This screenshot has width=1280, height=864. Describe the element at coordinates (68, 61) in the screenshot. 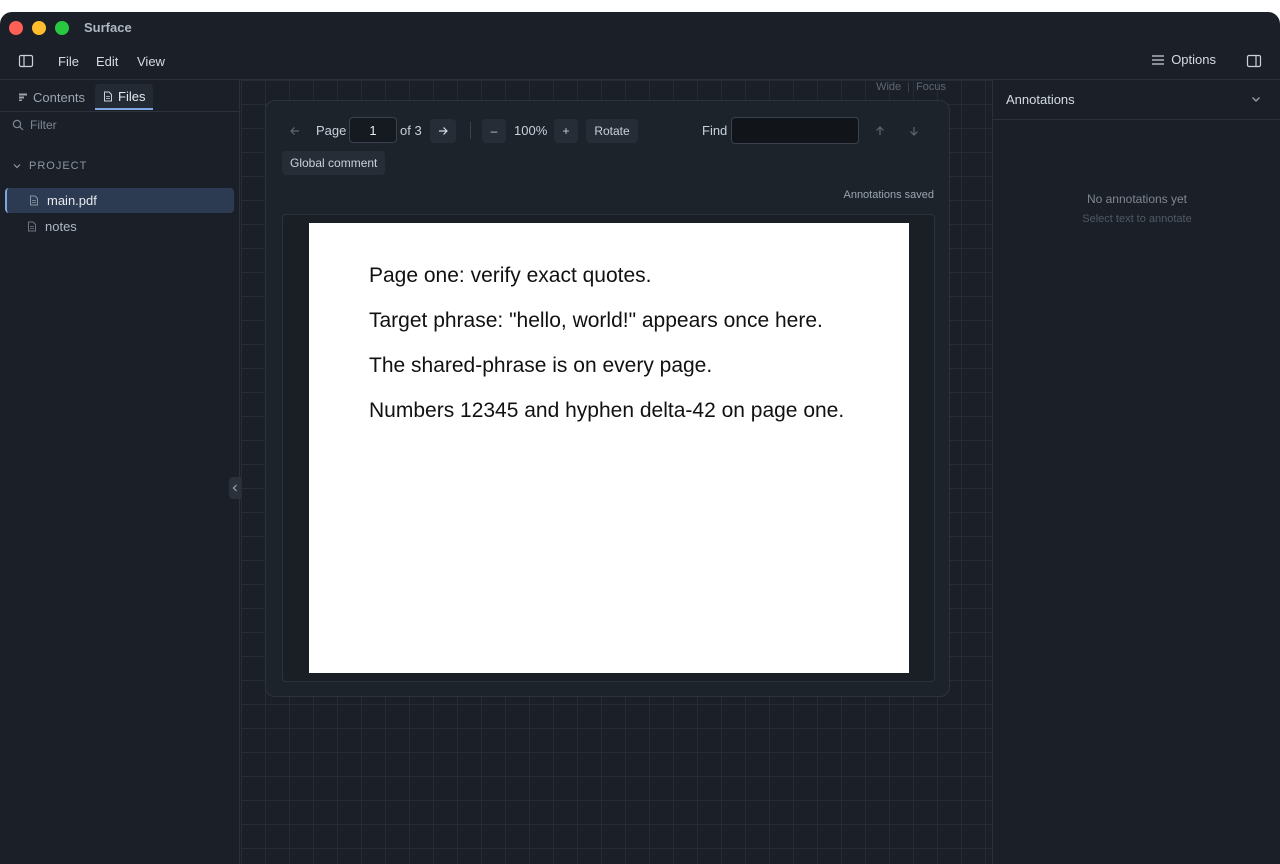

I see `menu-file: File` at that location.